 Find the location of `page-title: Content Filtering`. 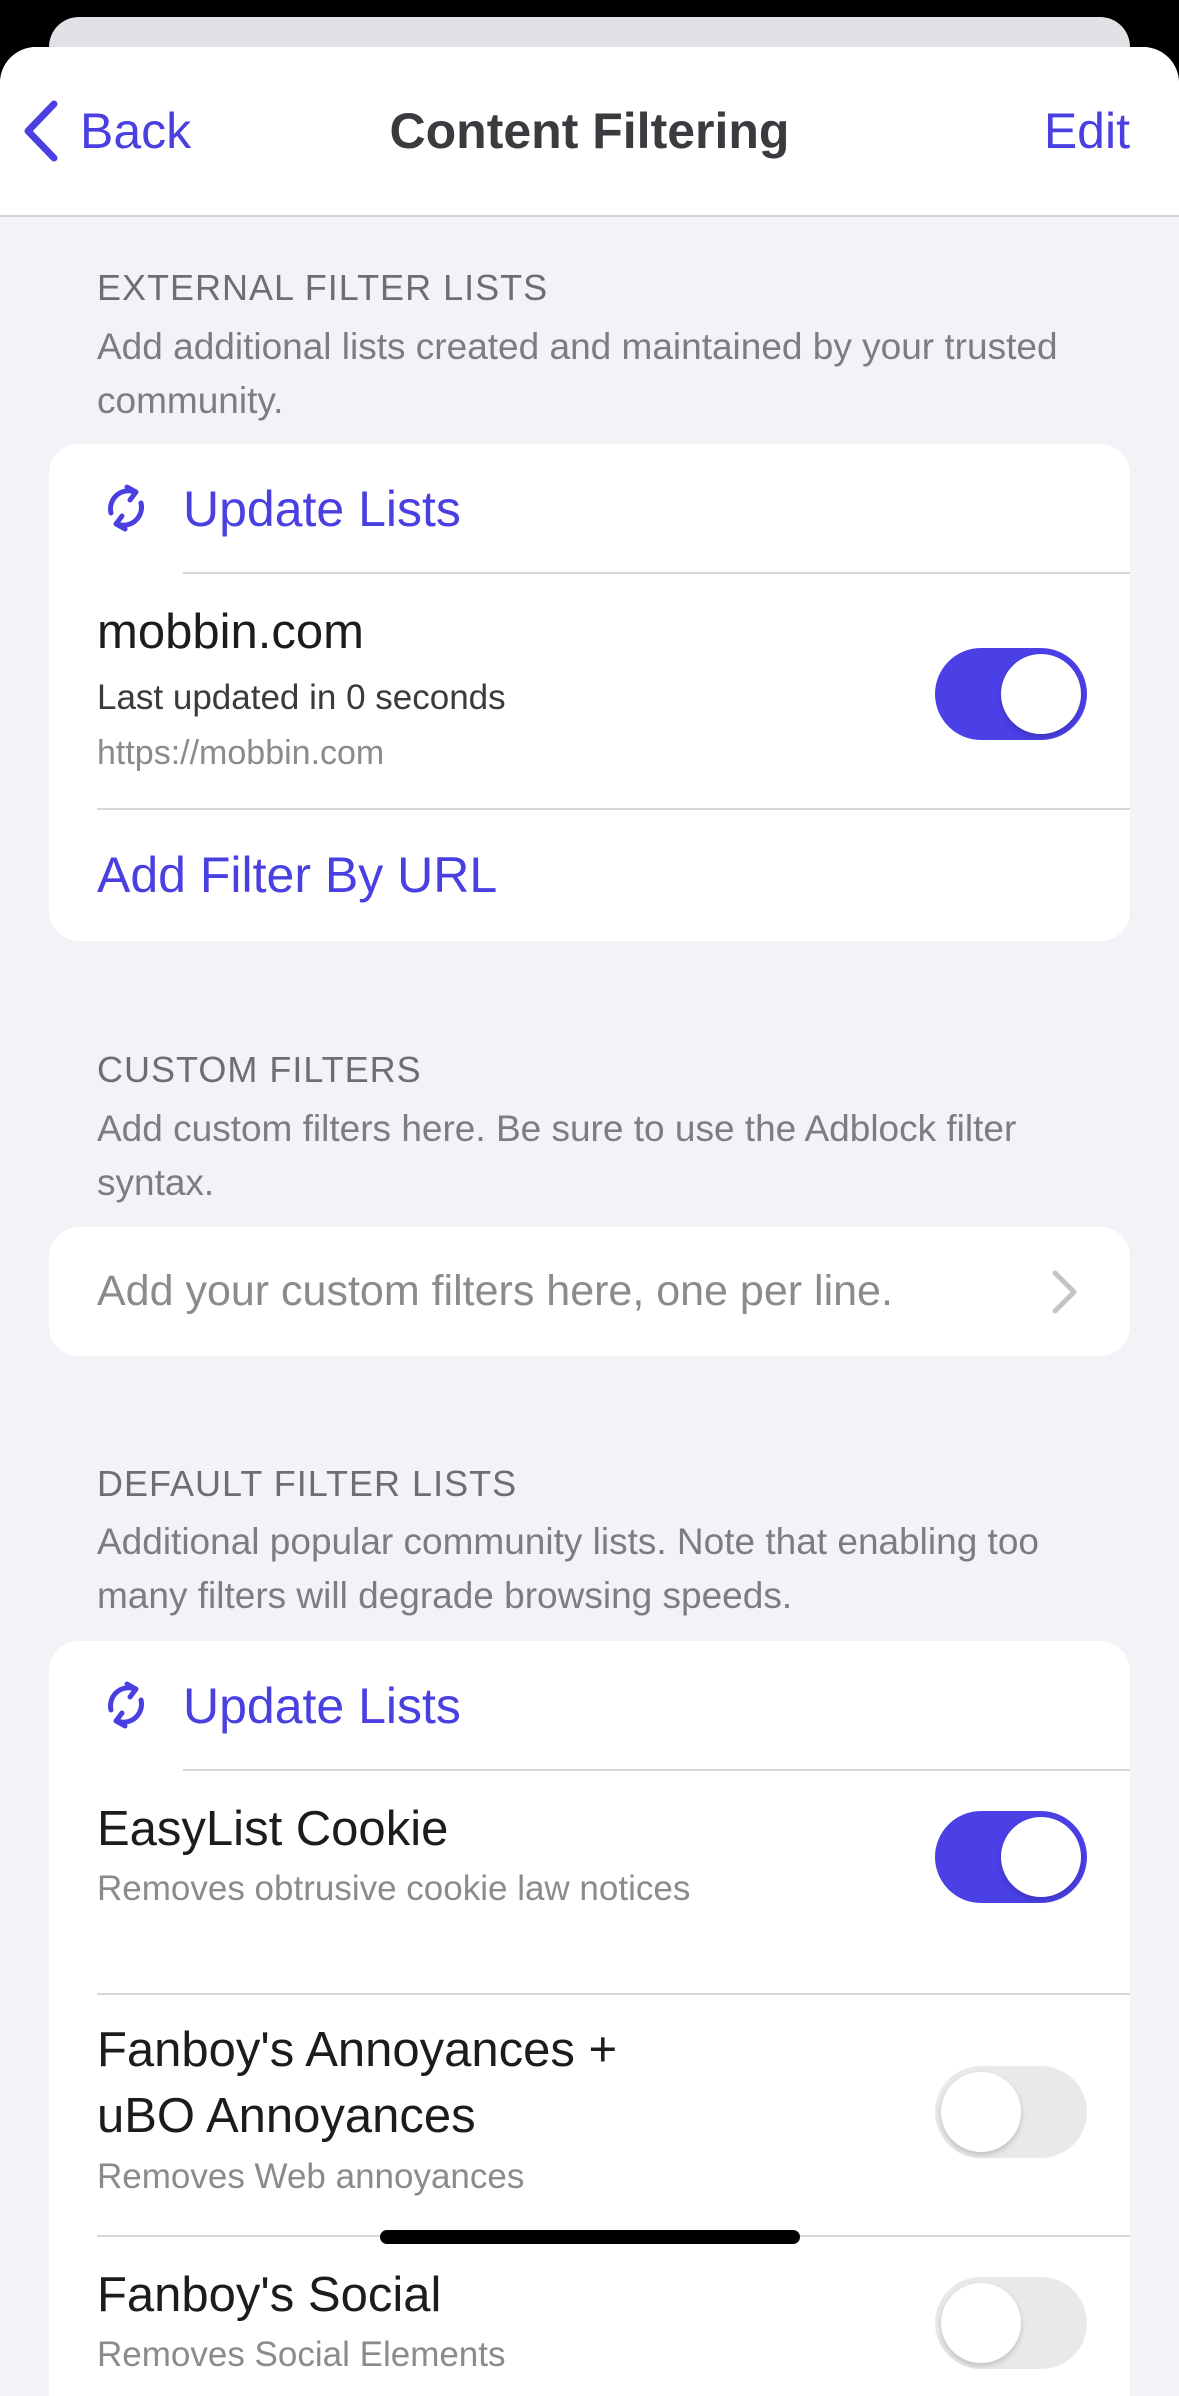

page-title: Content Filtering is located at coordinates (589, 131).